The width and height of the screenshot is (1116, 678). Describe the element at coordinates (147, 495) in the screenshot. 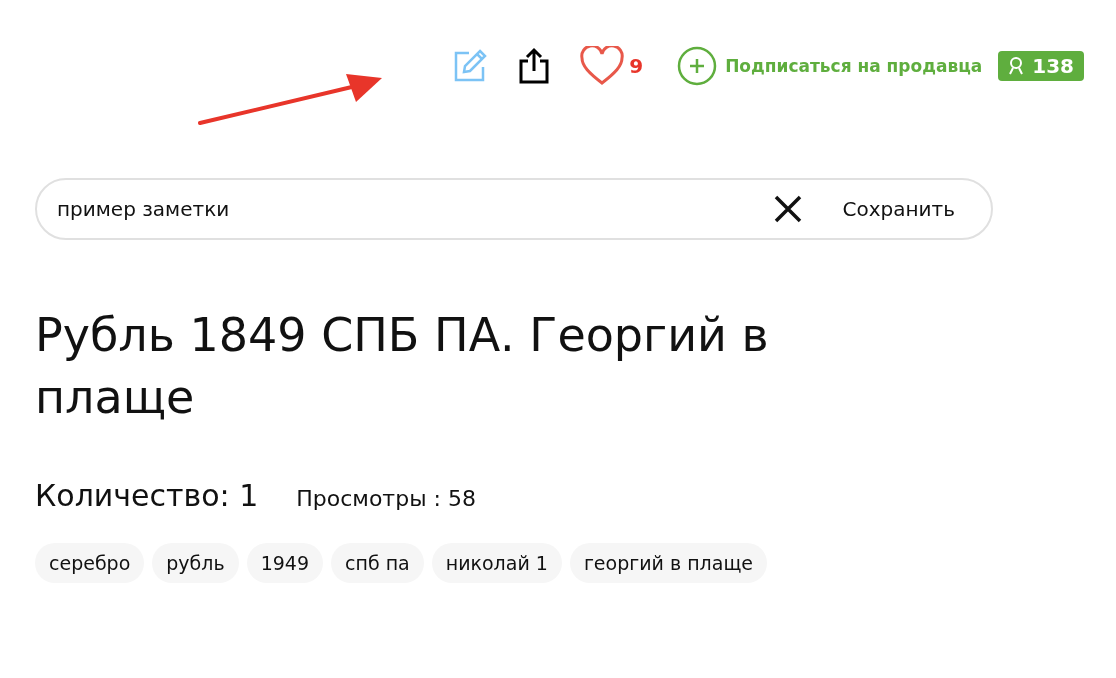

I see `quantity-text: Количество: 1` at that location.